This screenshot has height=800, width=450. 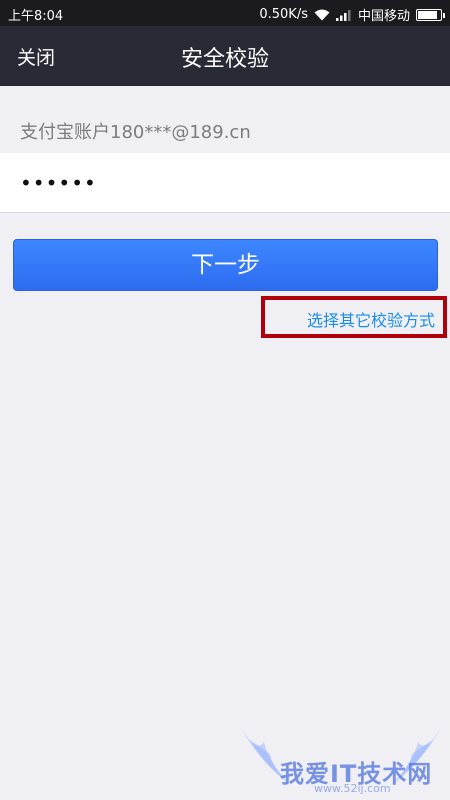 I want to click on highlight-box: 选择其它校验方式, so click(x=354, y=317).